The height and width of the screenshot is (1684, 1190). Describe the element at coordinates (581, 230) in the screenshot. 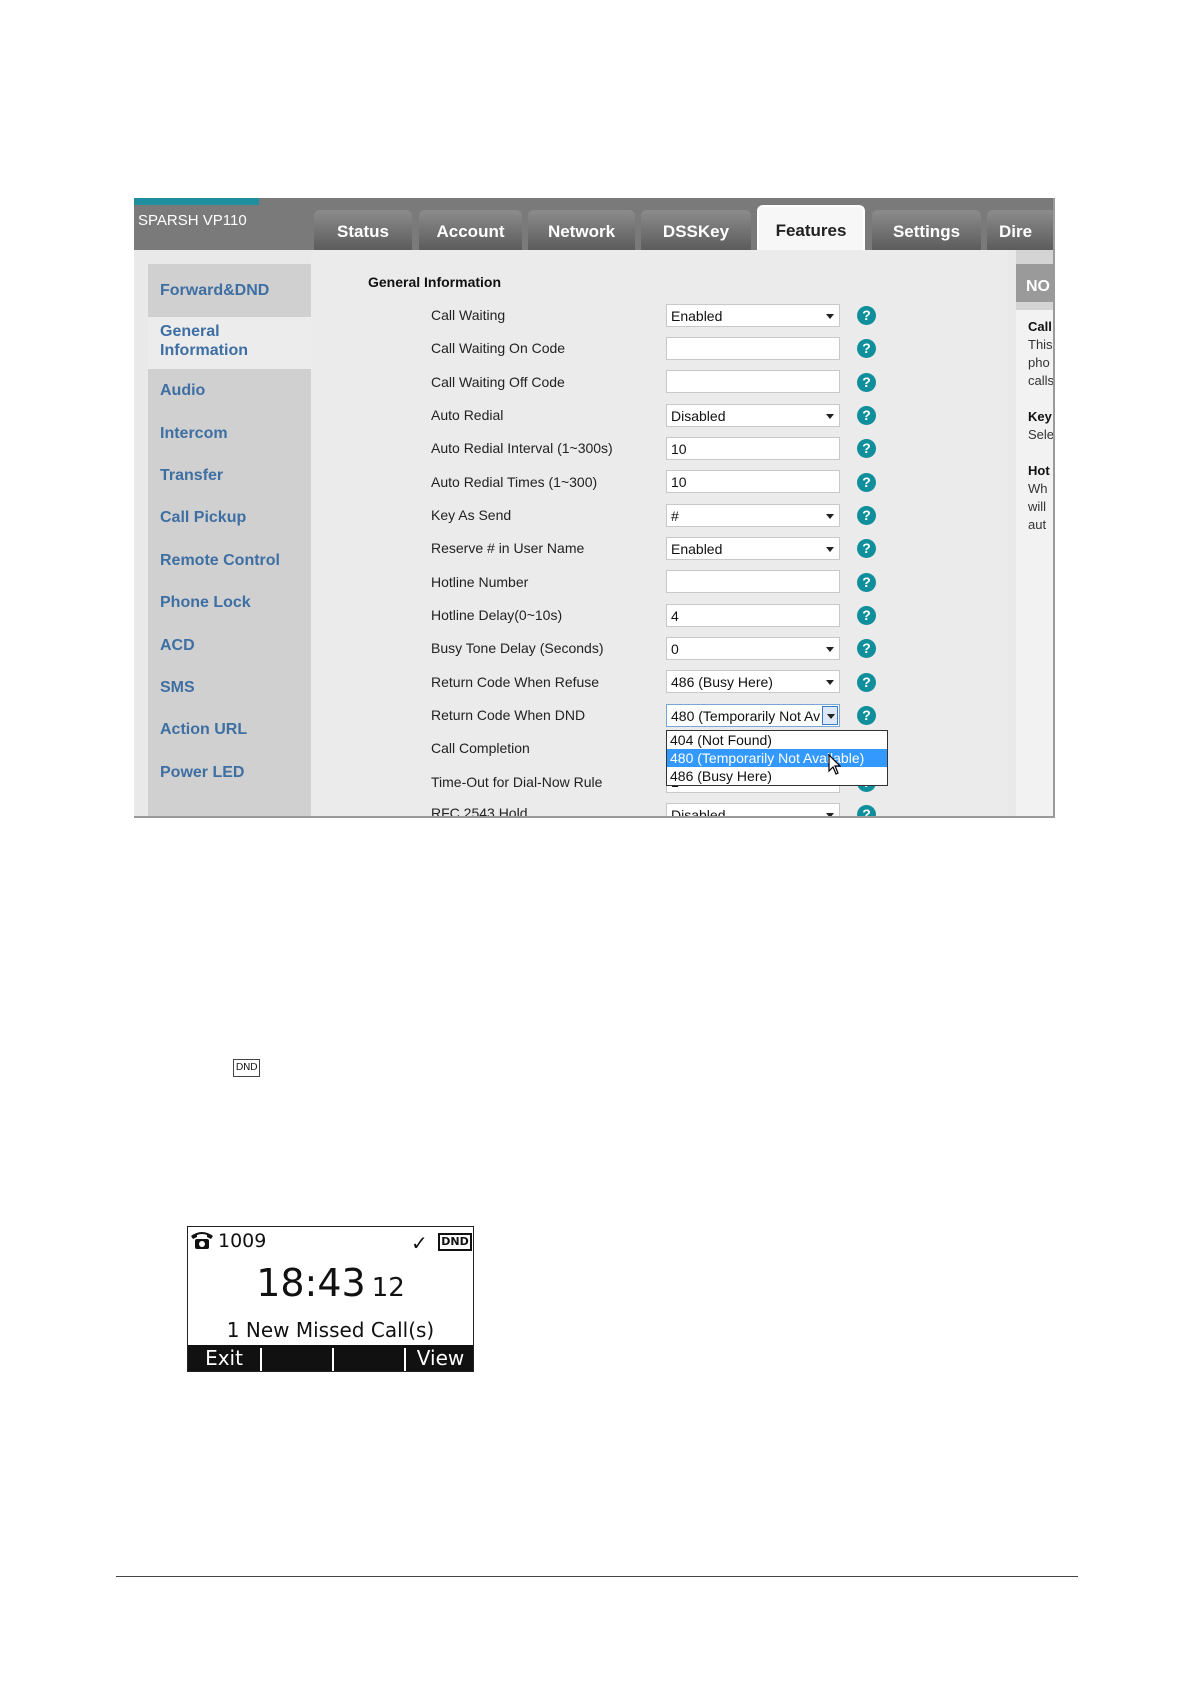

I see `tab-network: Network` at that location.